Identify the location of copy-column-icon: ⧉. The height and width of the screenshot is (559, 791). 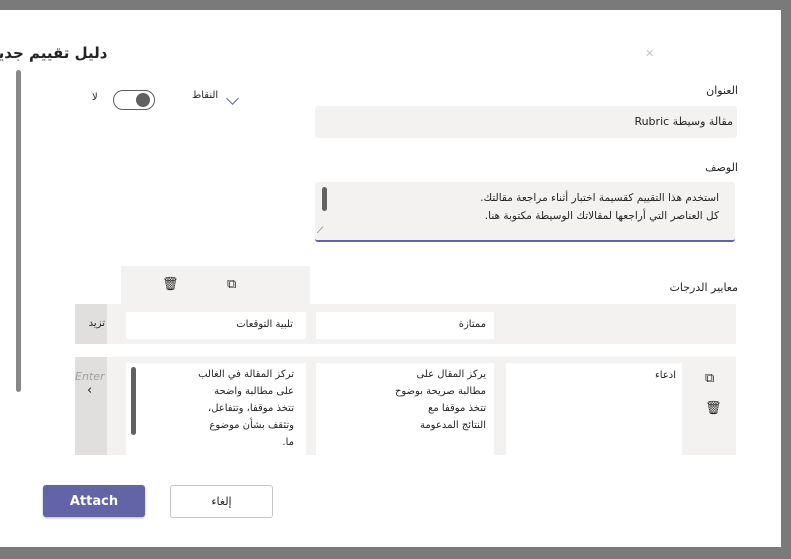
(231, 284).